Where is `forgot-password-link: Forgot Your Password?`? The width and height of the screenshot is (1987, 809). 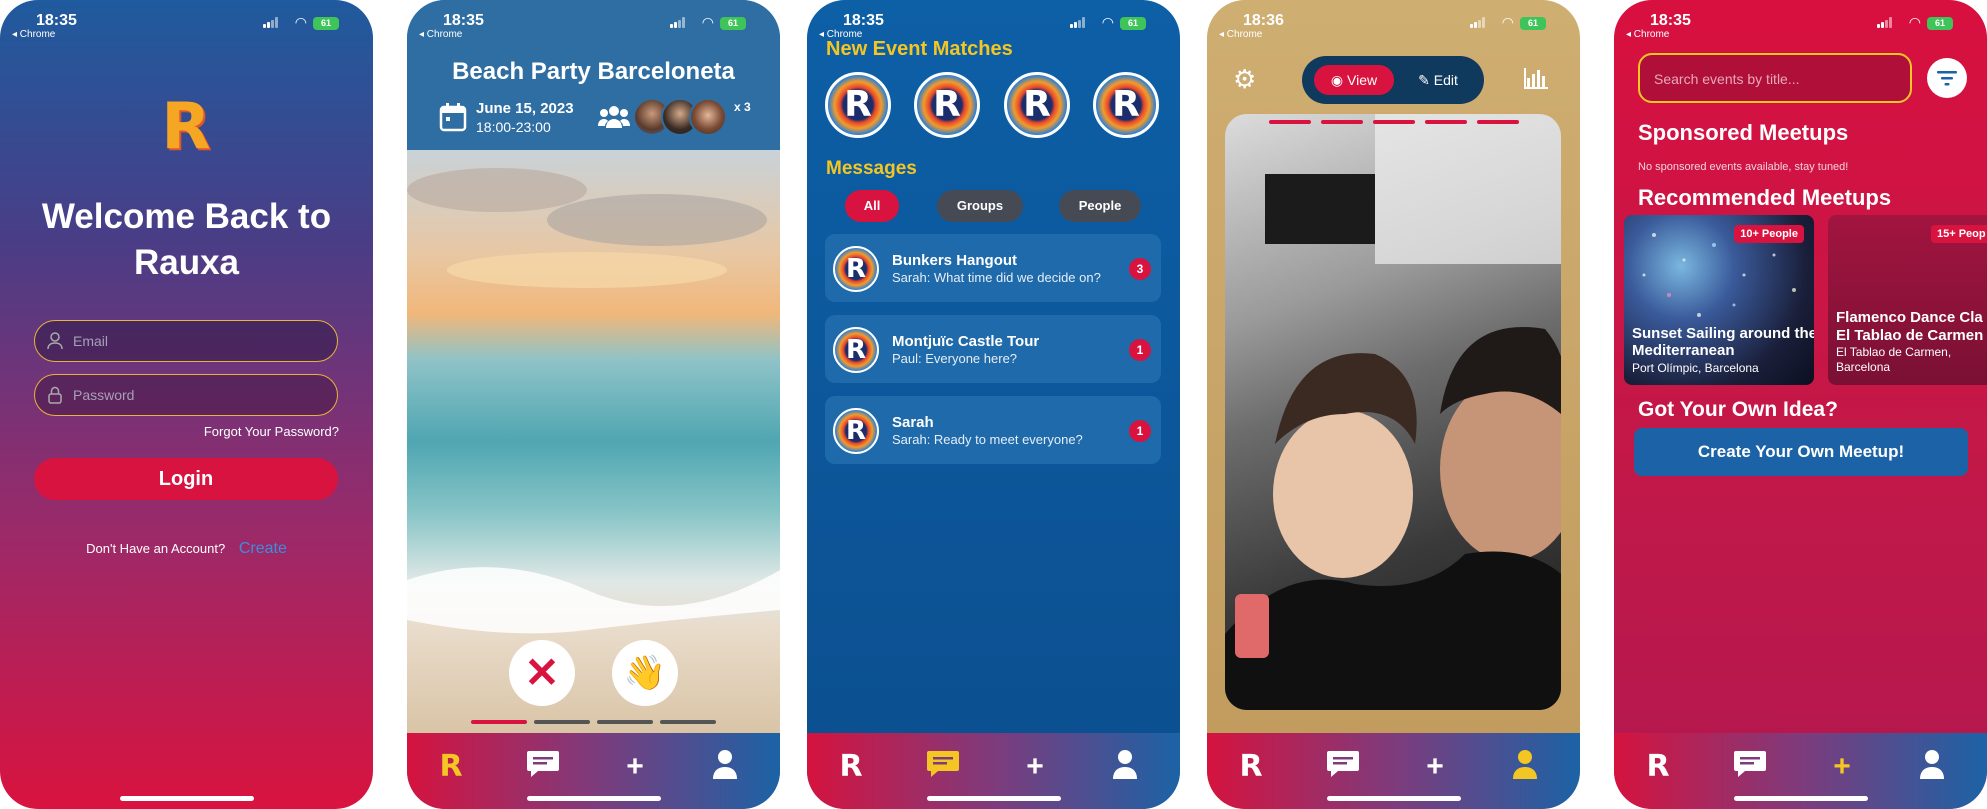 forgot-password-link: Forgot Your Password? is located at coordinates (271, 431).